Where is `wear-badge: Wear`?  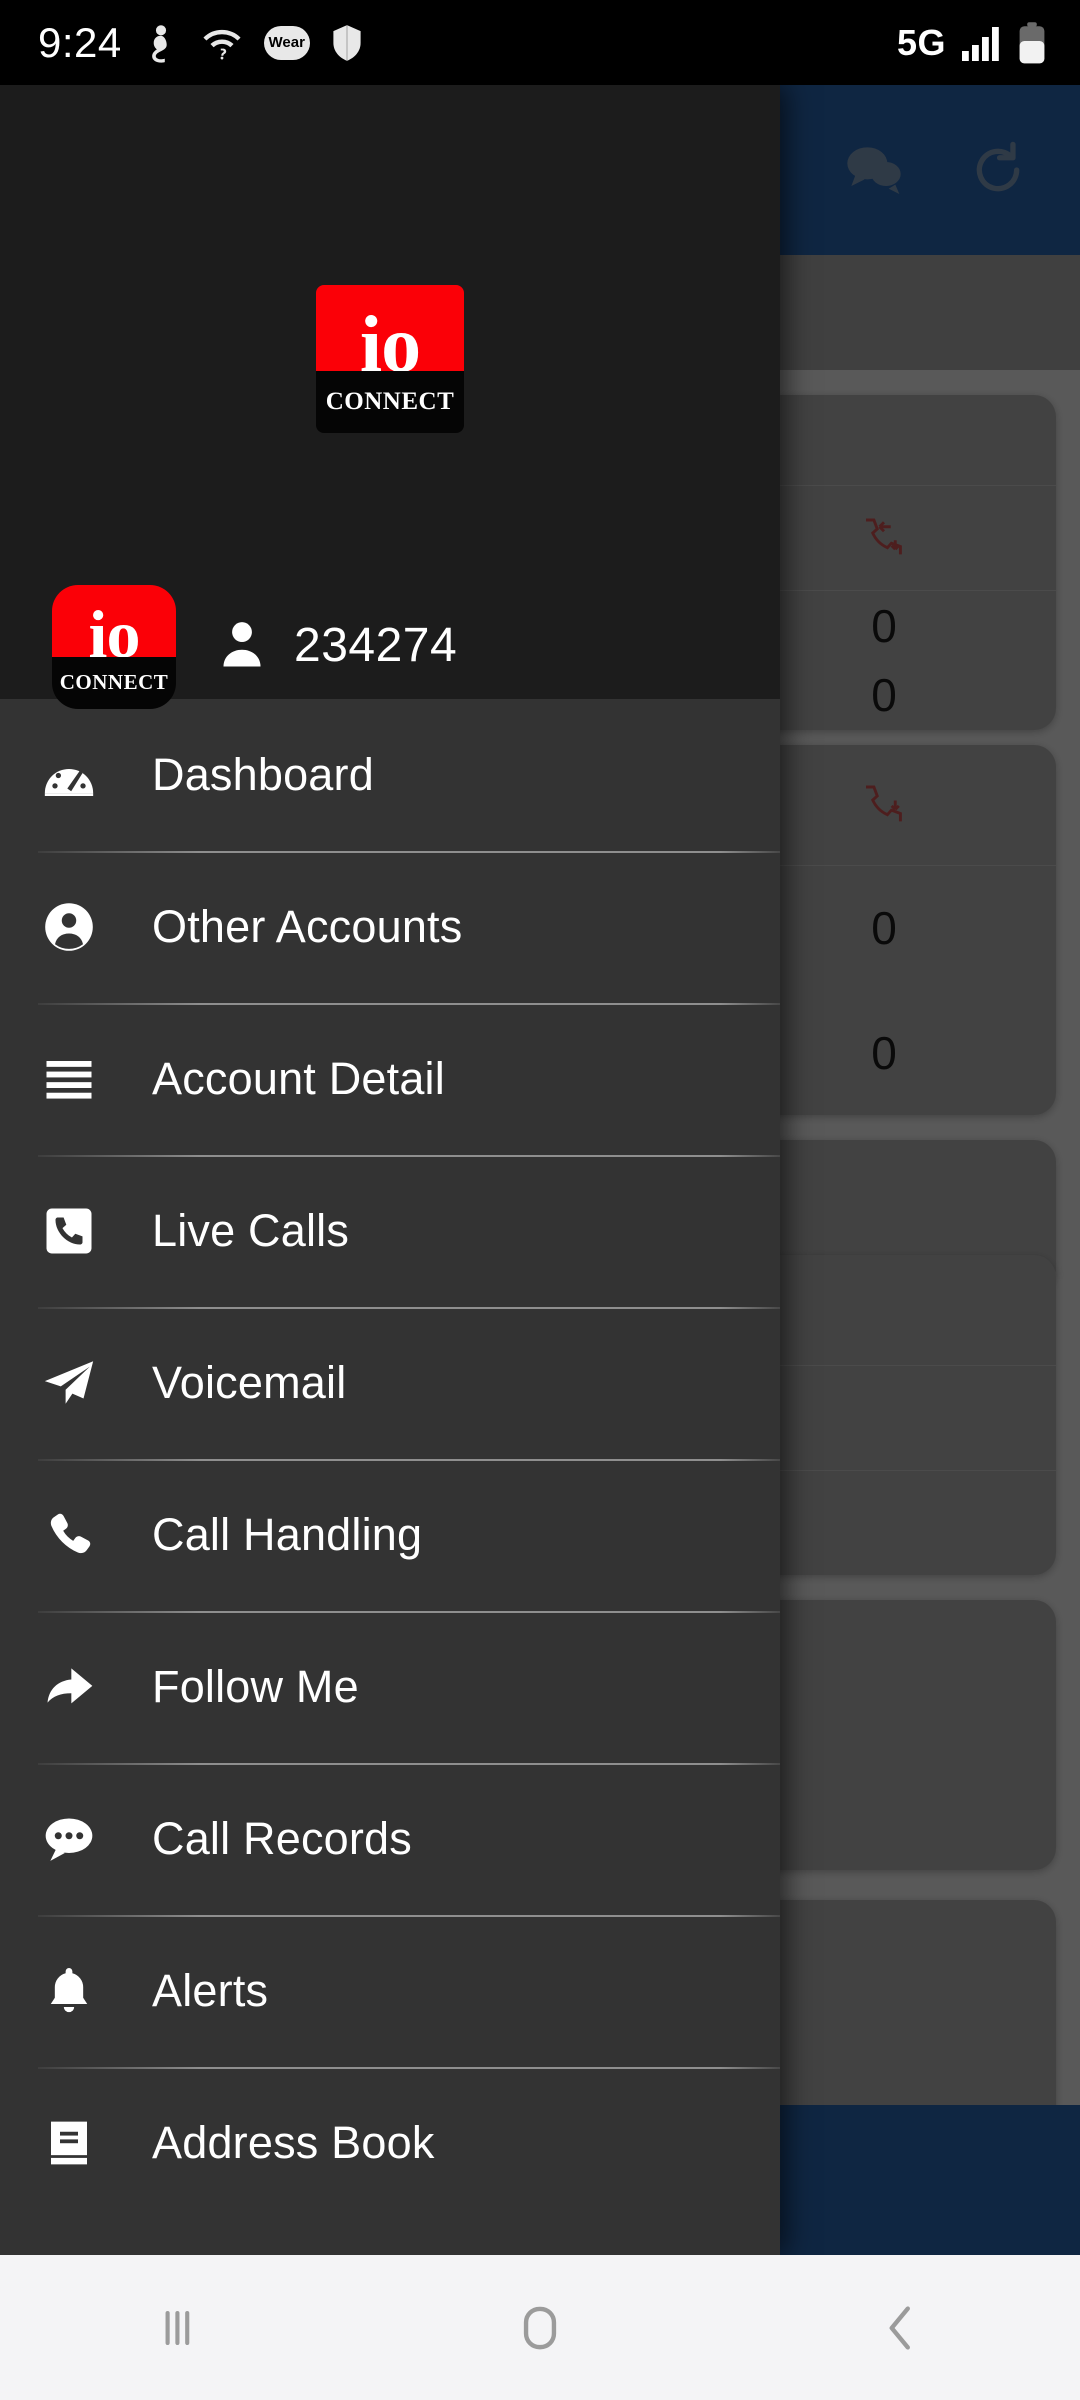
wear-badge: Wear is located at coordinates (286, 42).